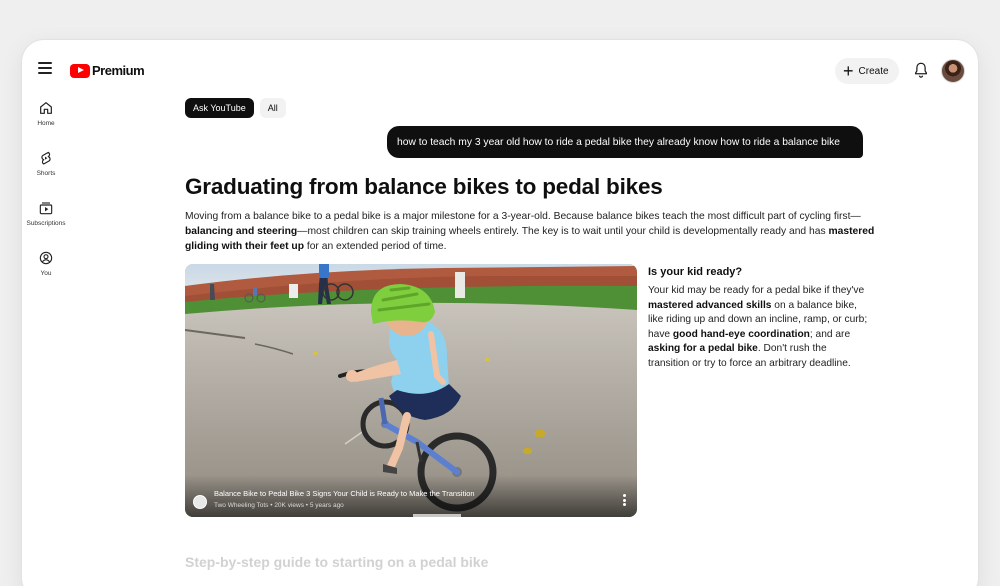 The width and height of the screenshot is (1000, 586). What do you see at coordinates (219, 108) in the screenshot?
I see `chip-ask-youtube: Ask YouTube` at bounding box center [219, 108].